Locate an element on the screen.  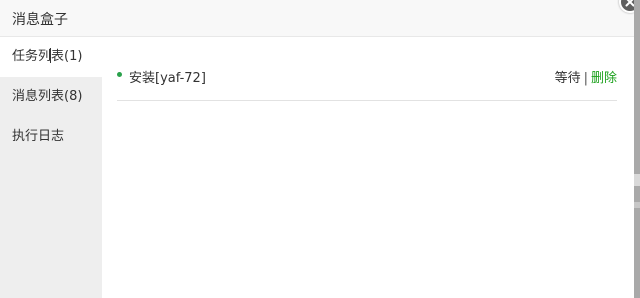
tab-task-list: 任务列表(1) is located at coordinates (51, 57).